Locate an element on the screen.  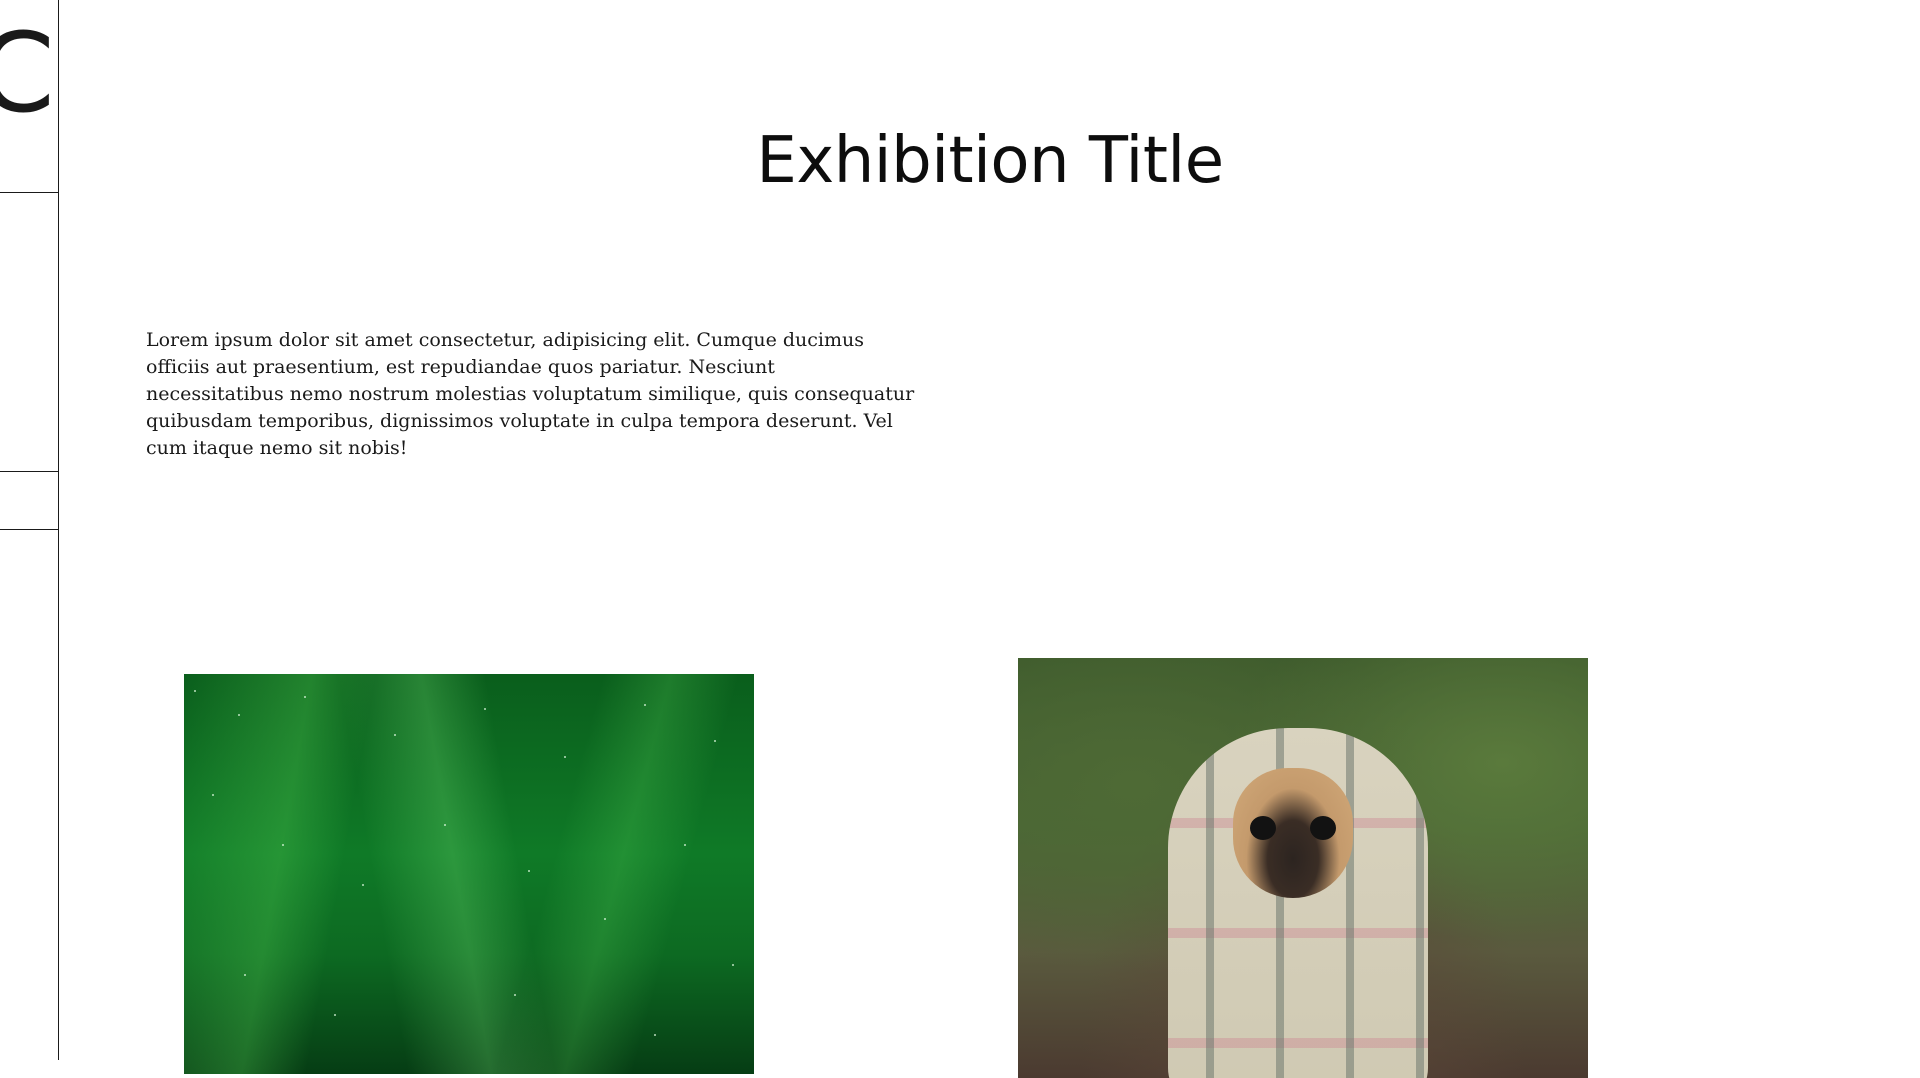
rail-section-small is located at coordinates (29, 501).